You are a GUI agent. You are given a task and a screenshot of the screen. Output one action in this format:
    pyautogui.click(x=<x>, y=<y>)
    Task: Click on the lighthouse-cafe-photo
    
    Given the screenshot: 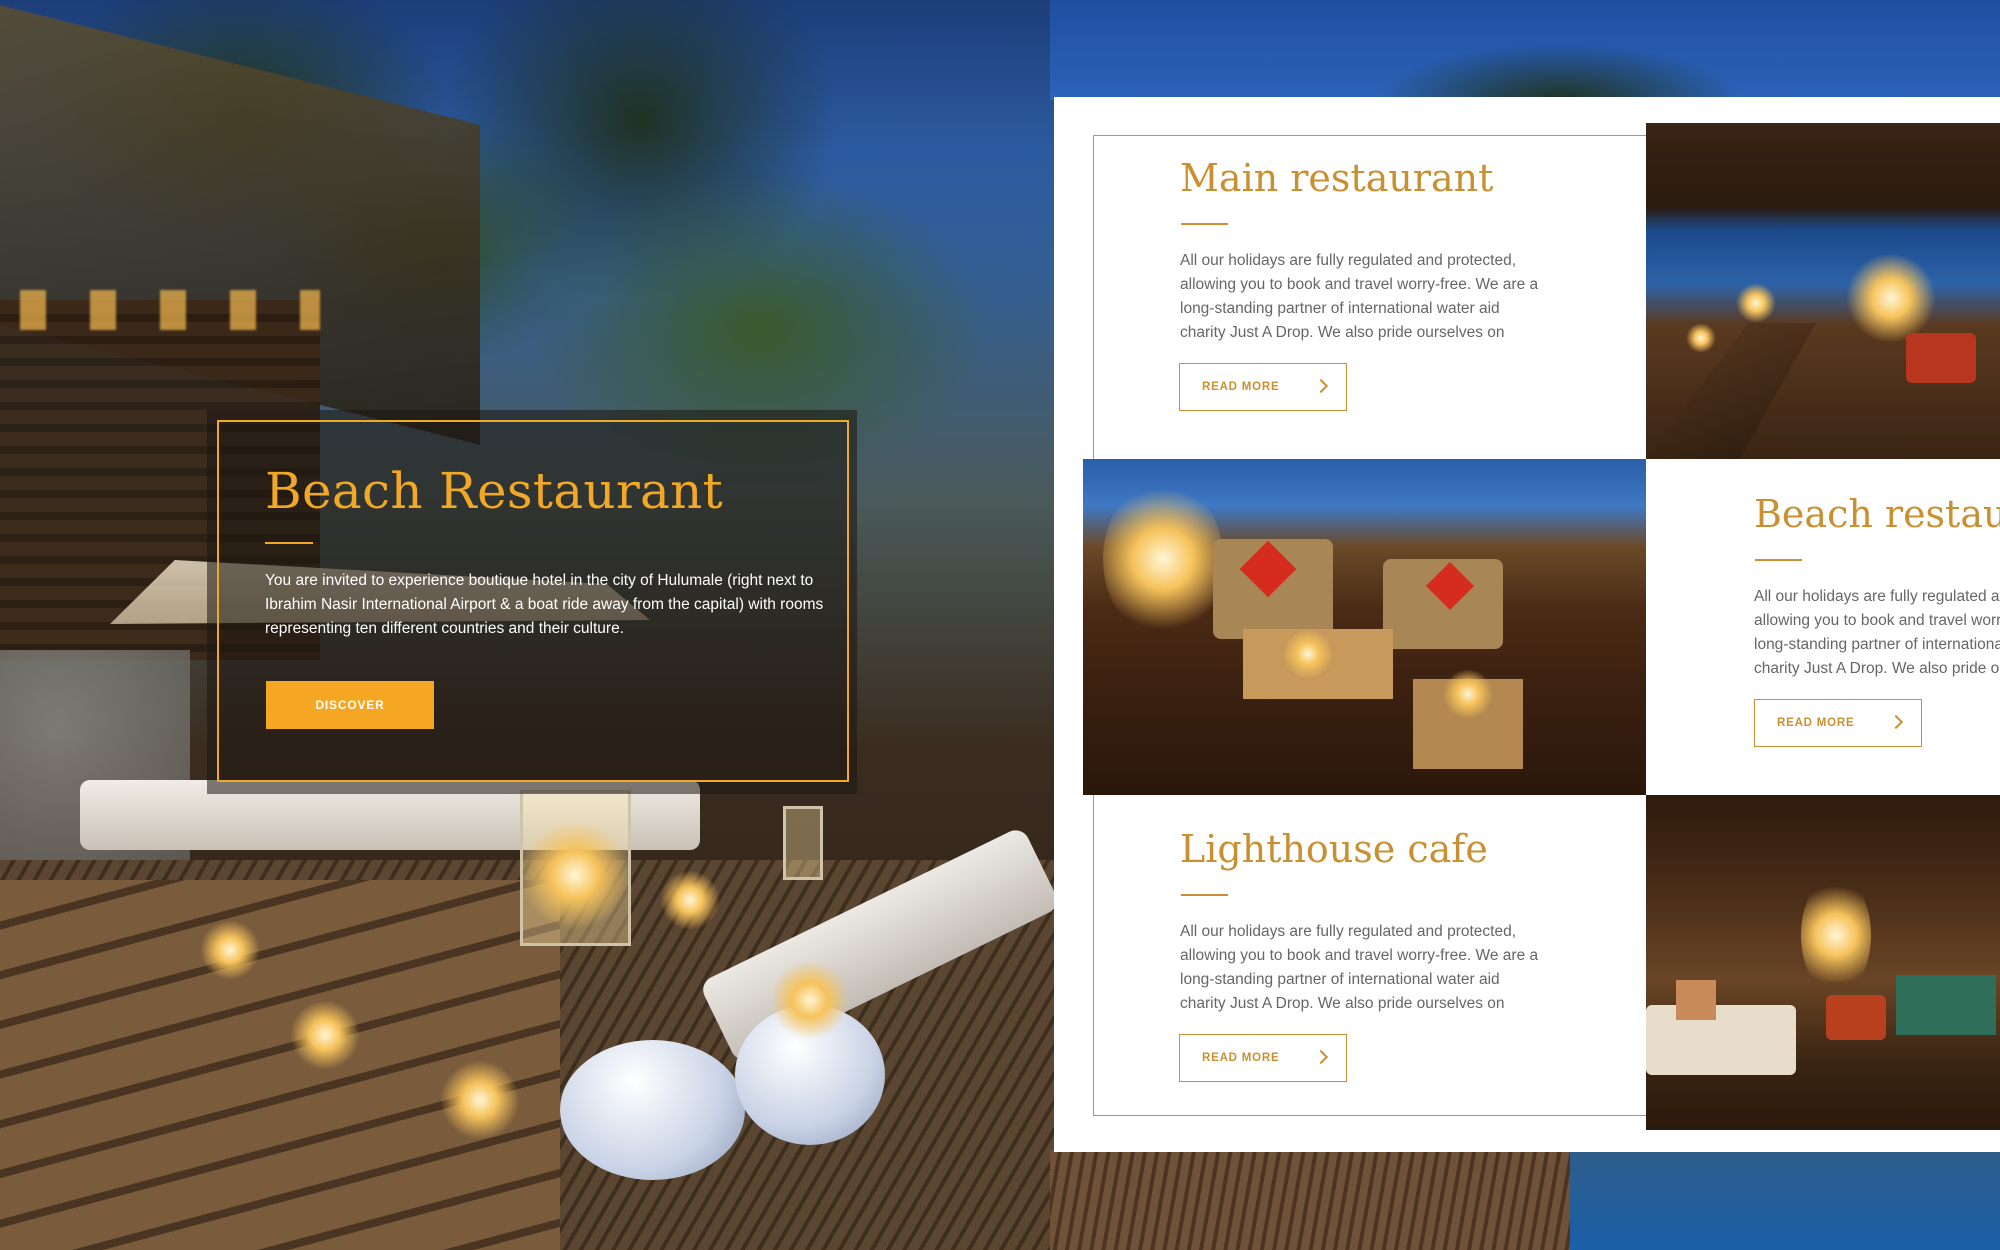 What is the action you would take?
    pyautogui.click(x=1823, y=962)
    